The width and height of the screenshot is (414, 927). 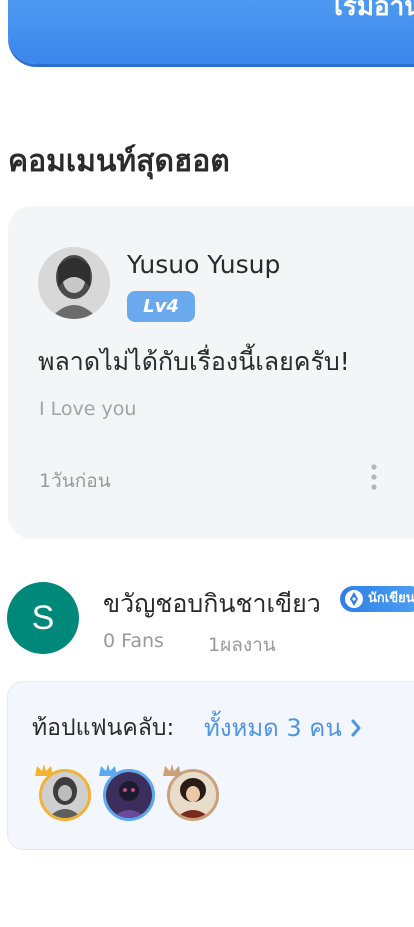 I want to click on avatar, so click(x=74, y=283).